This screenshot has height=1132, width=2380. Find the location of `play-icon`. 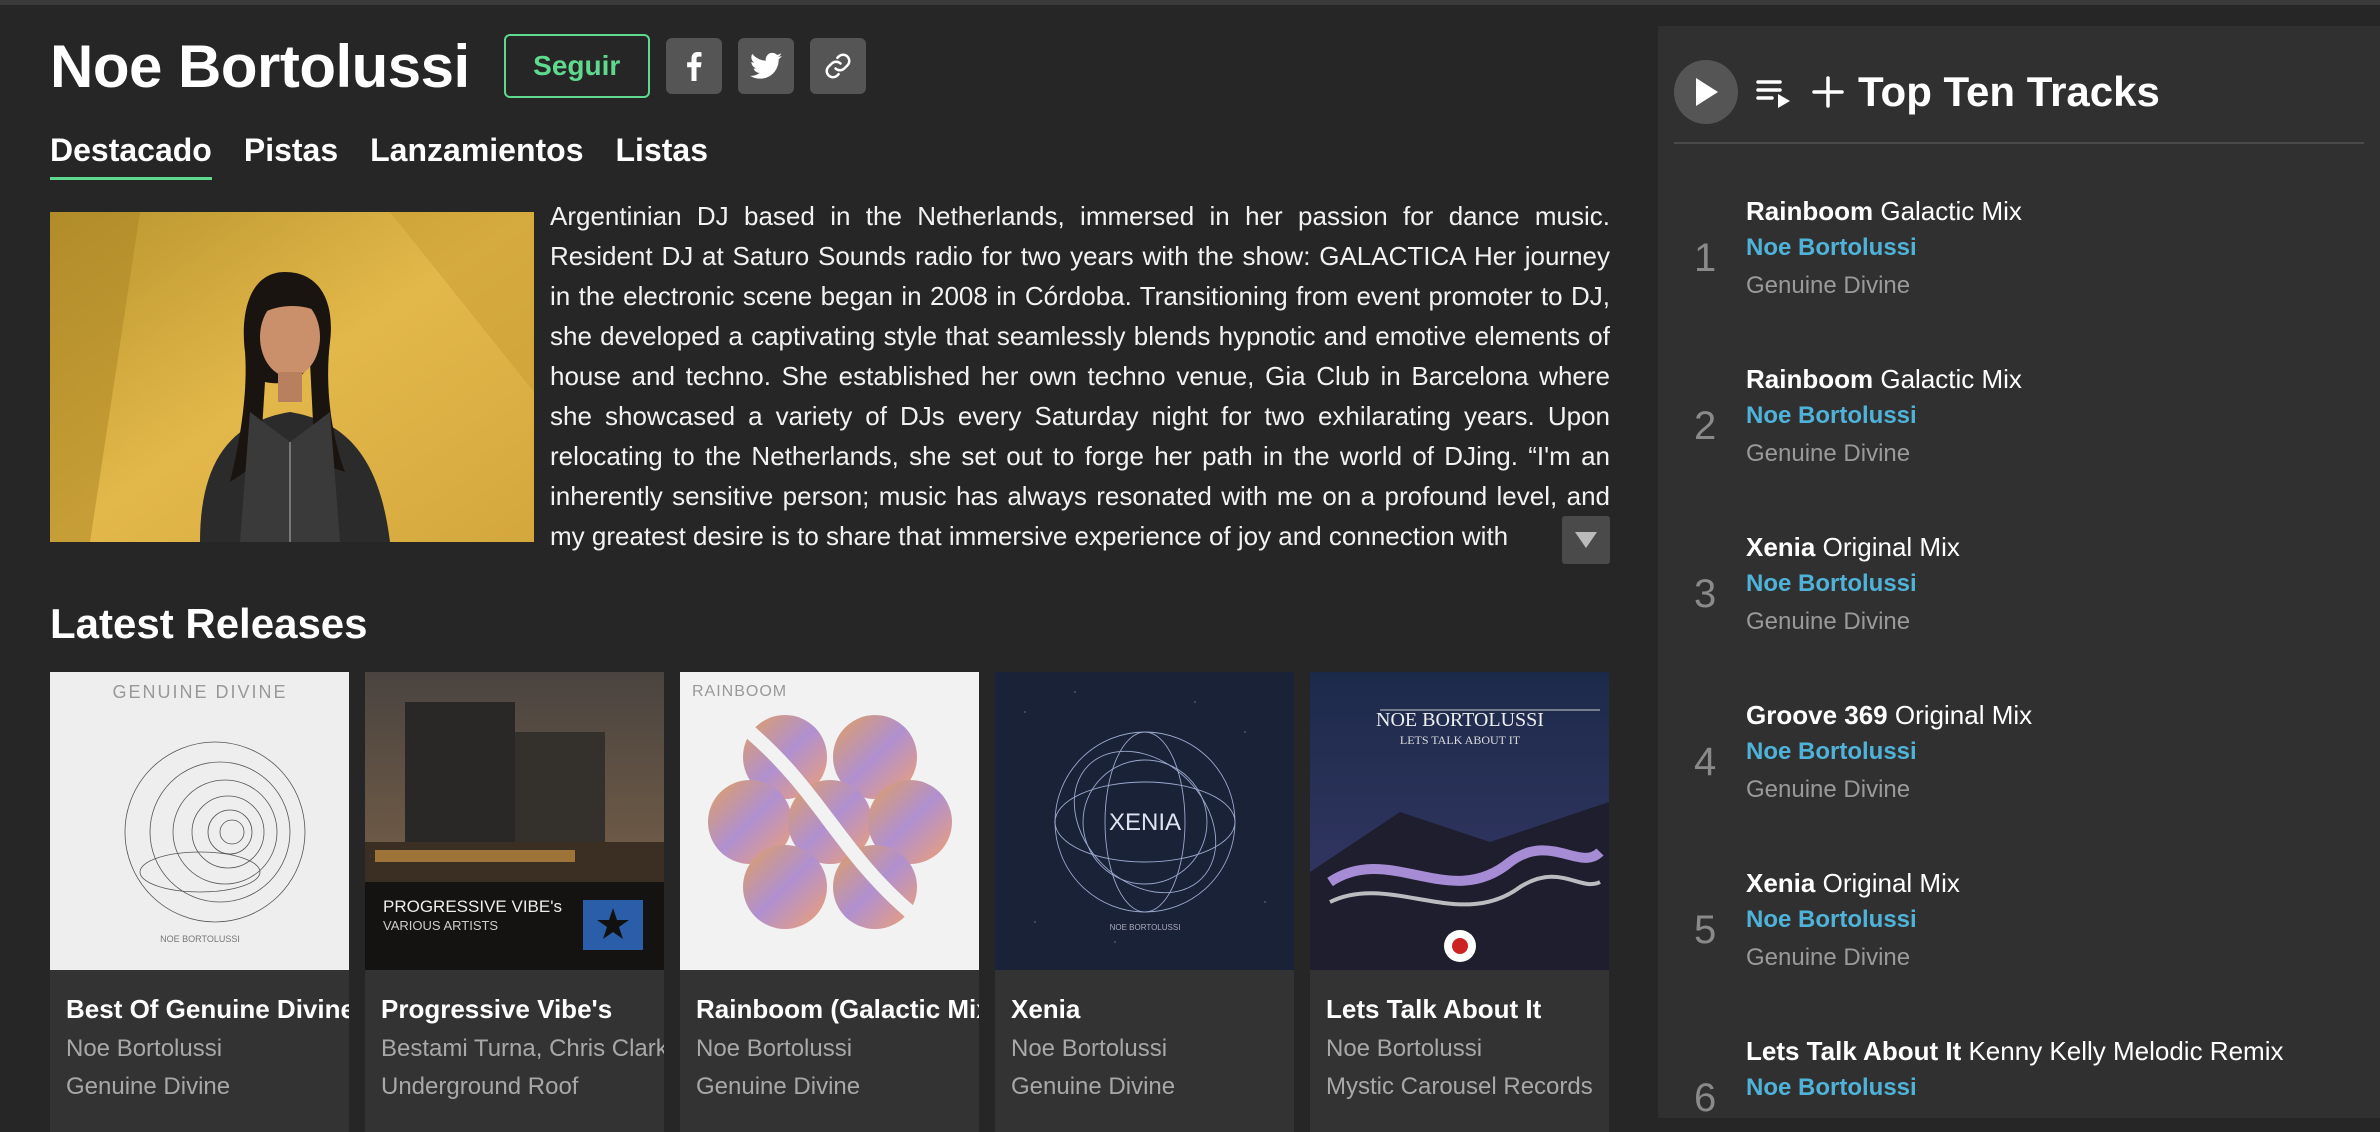

play-icon is located at coordinates (1707, 92).